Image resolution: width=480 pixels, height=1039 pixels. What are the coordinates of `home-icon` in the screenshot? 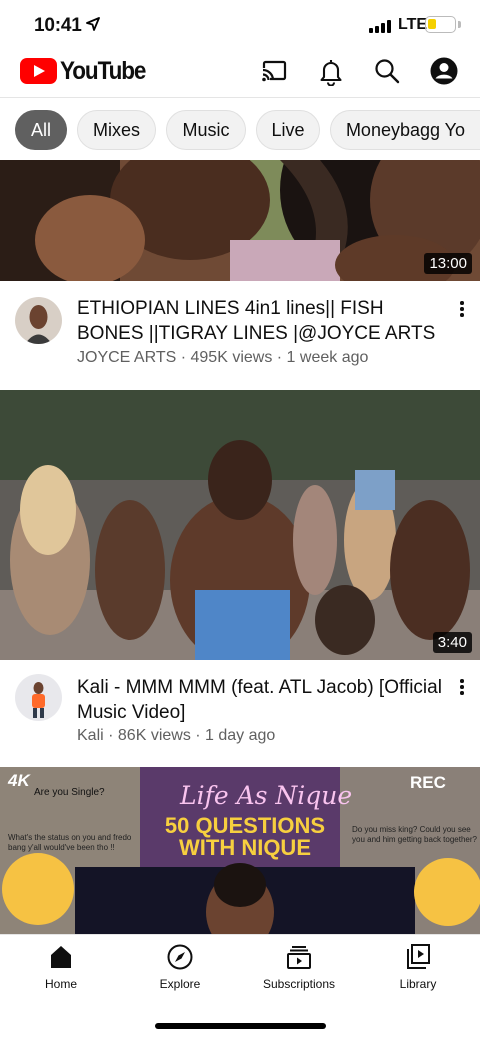 It's located at (61, 957).